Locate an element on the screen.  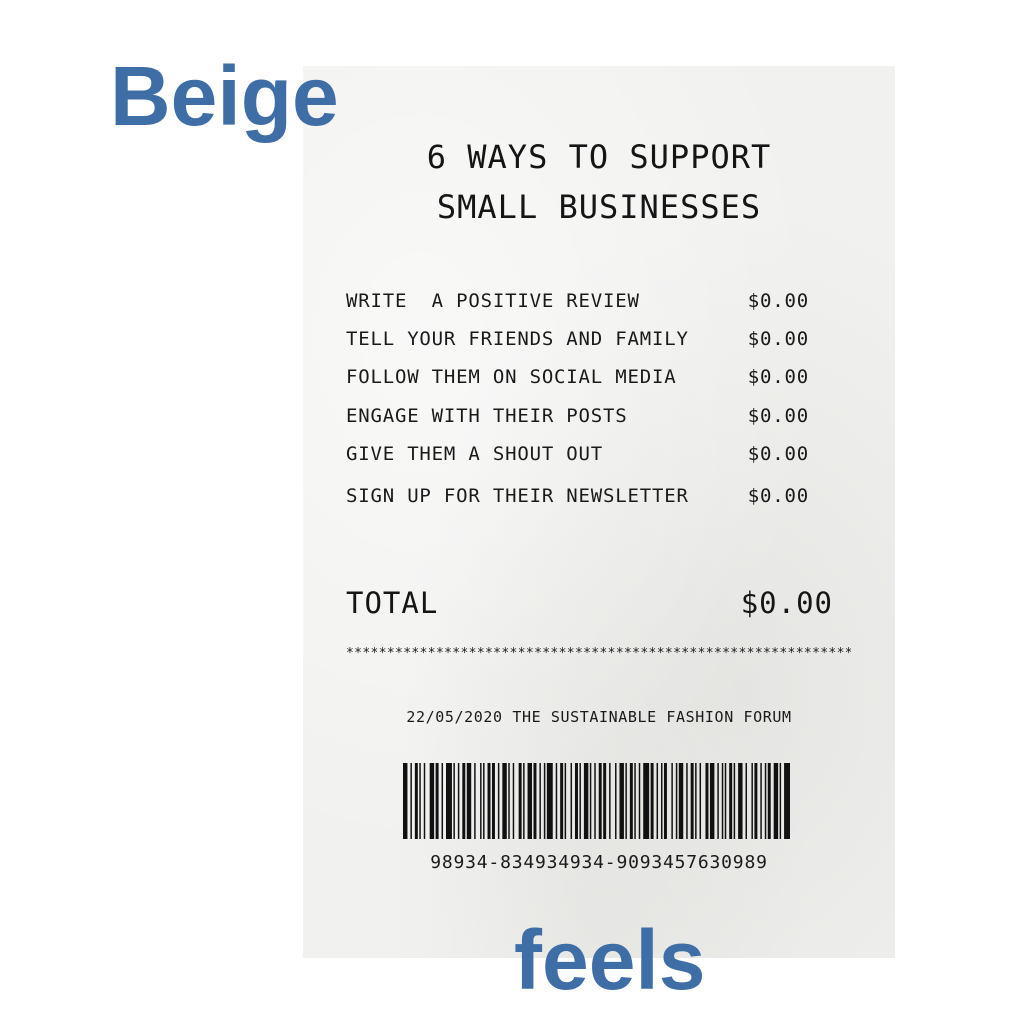
item-label: GIVE THEM A SHOUT OUT is located at coordinates (475, 454).